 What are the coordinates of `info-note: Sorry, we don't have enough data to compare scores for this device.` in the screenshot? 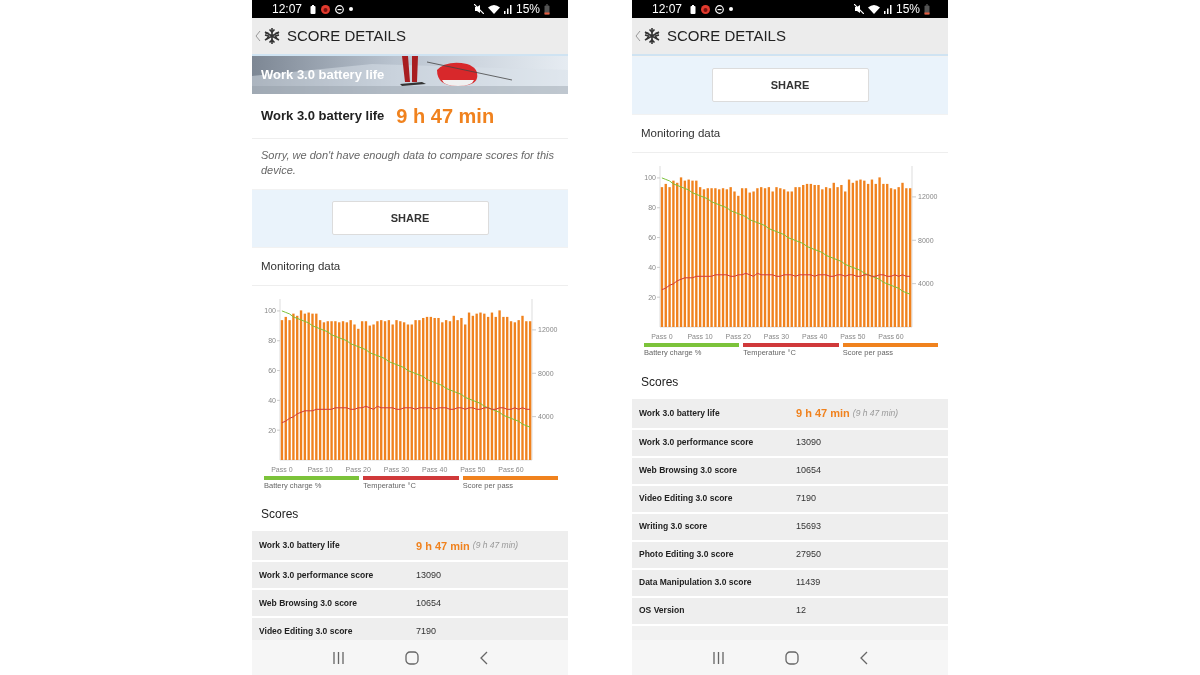 It's located at (410, 163).